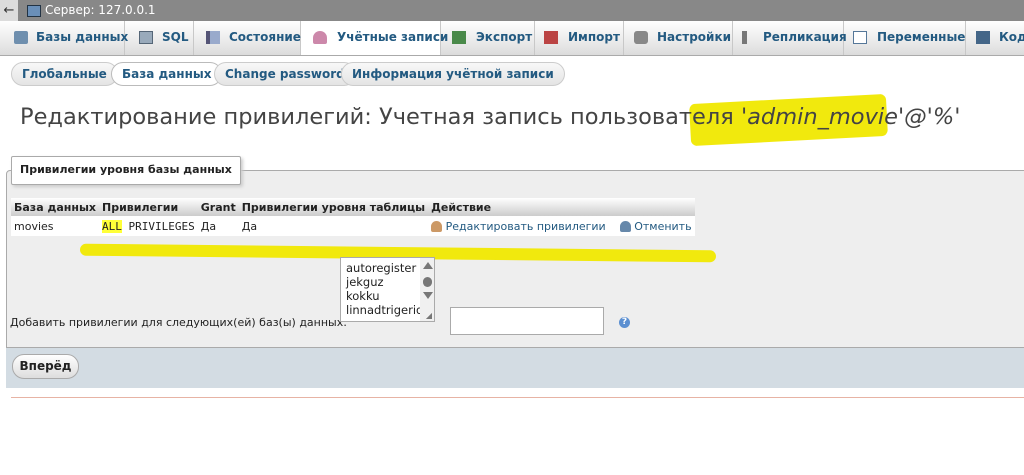 This screenshot has width=1024, height=475. I want to click on window-title-bar: ← Сервер: 127.0.0.1, so click(512, 10).